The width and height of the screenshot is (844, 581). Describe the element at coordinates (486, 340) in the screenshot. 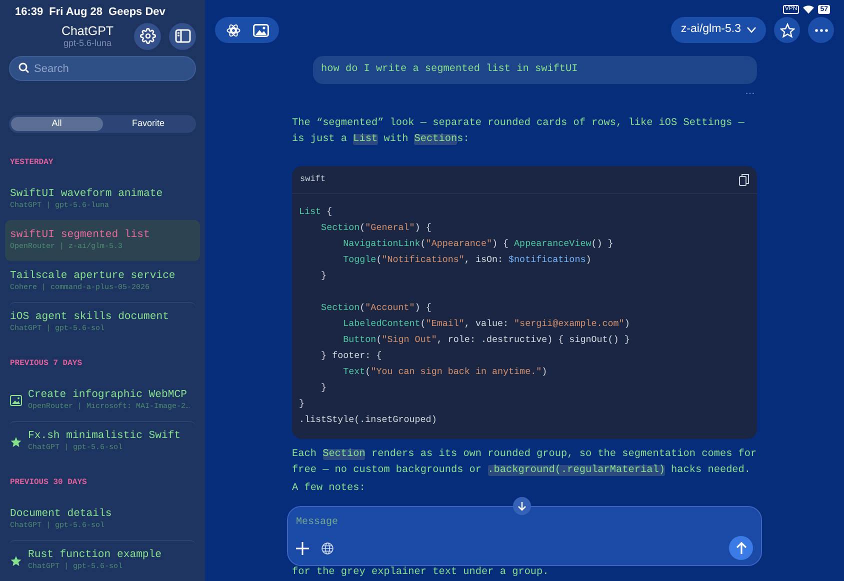

I see `code-line: Button("Sign Out", role: .destructive) { signOut() }` at that location.